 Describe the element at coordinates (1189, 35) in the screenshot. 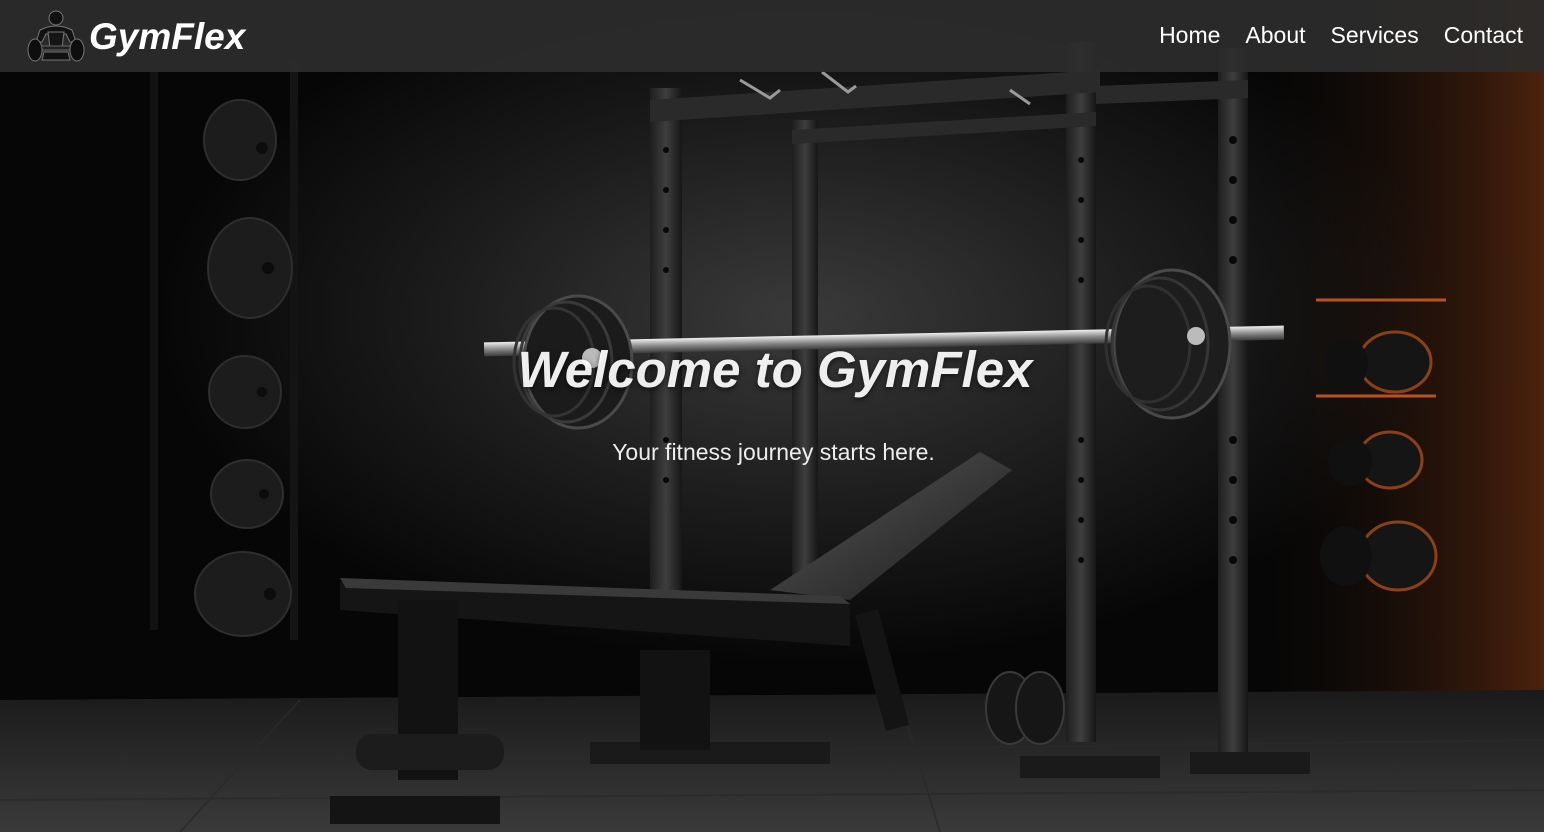

I see `nav-link-home: Home` at that location.